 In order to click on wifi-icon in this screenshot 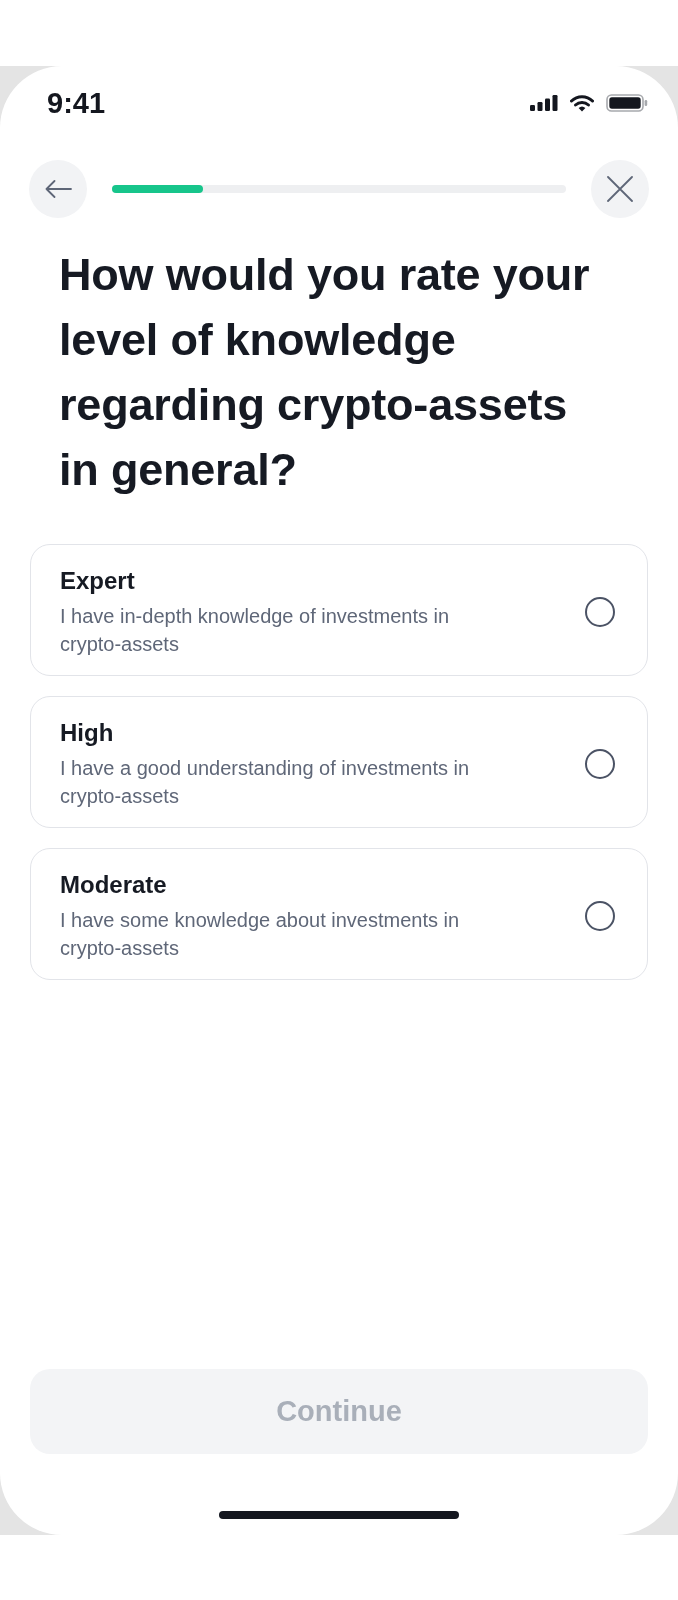, I will do `click(582, 103)`.